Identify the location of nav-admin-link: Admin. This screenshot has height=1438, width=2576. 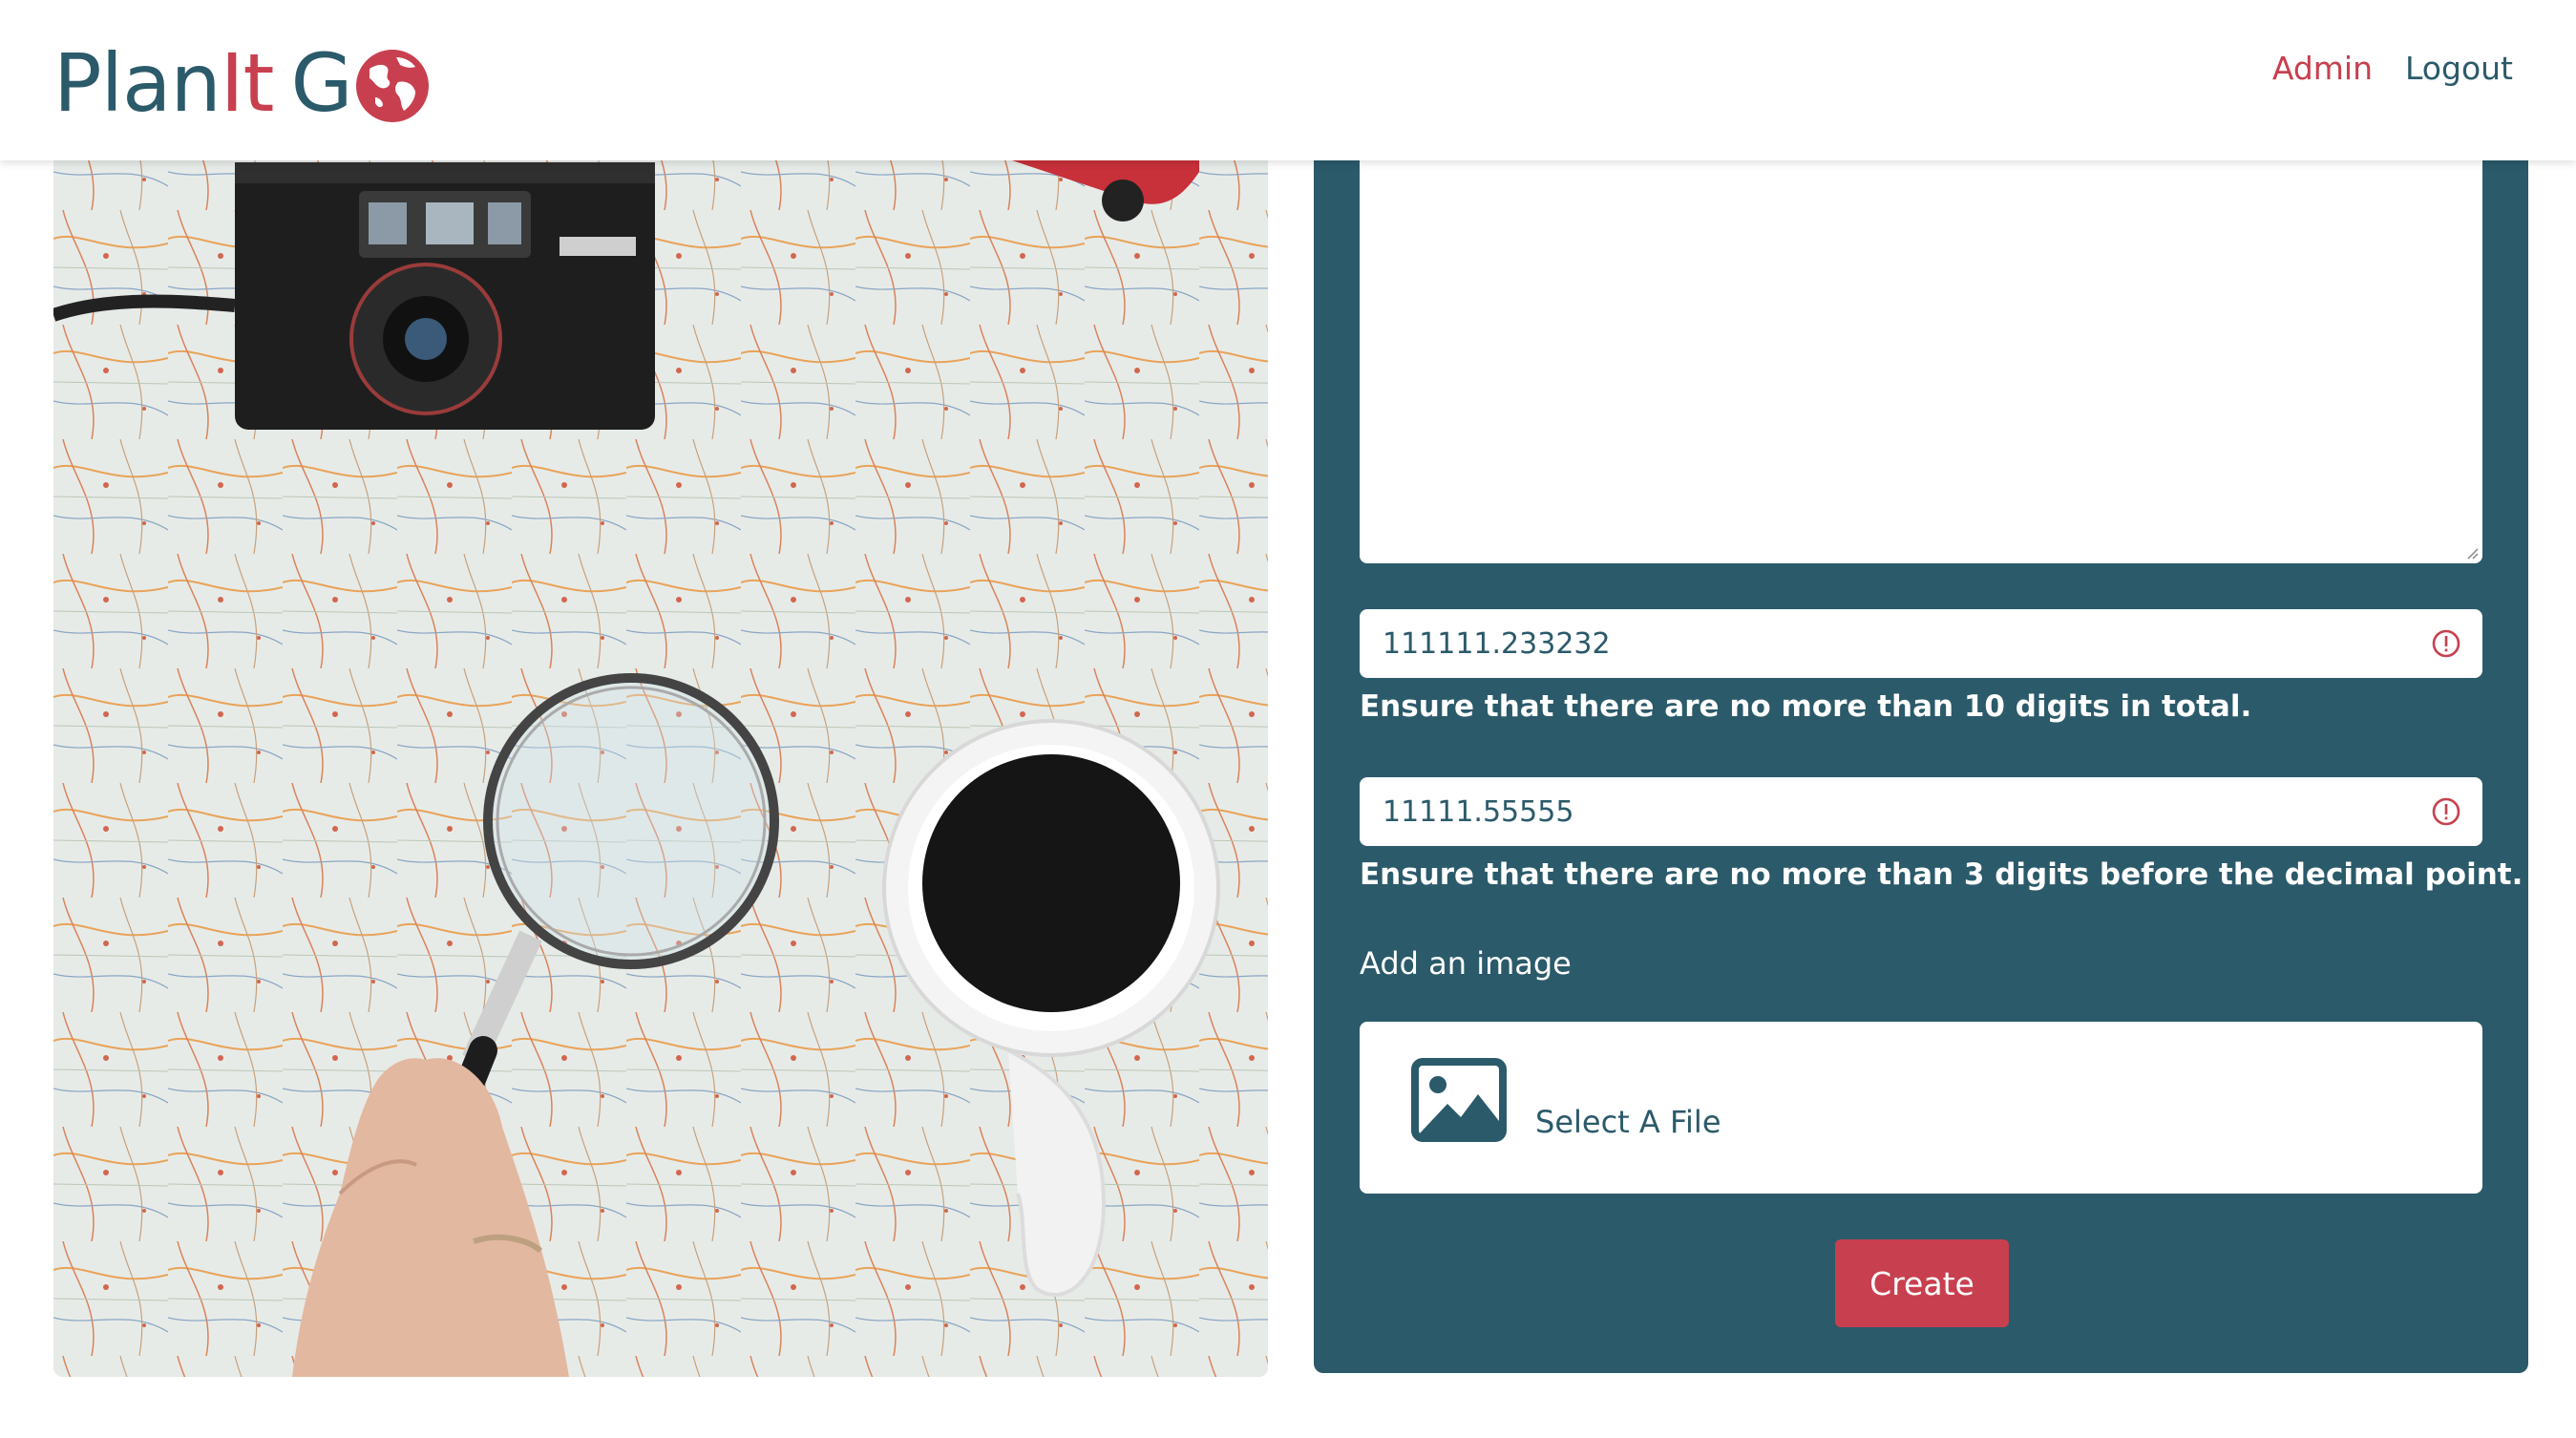
(2322, 68).